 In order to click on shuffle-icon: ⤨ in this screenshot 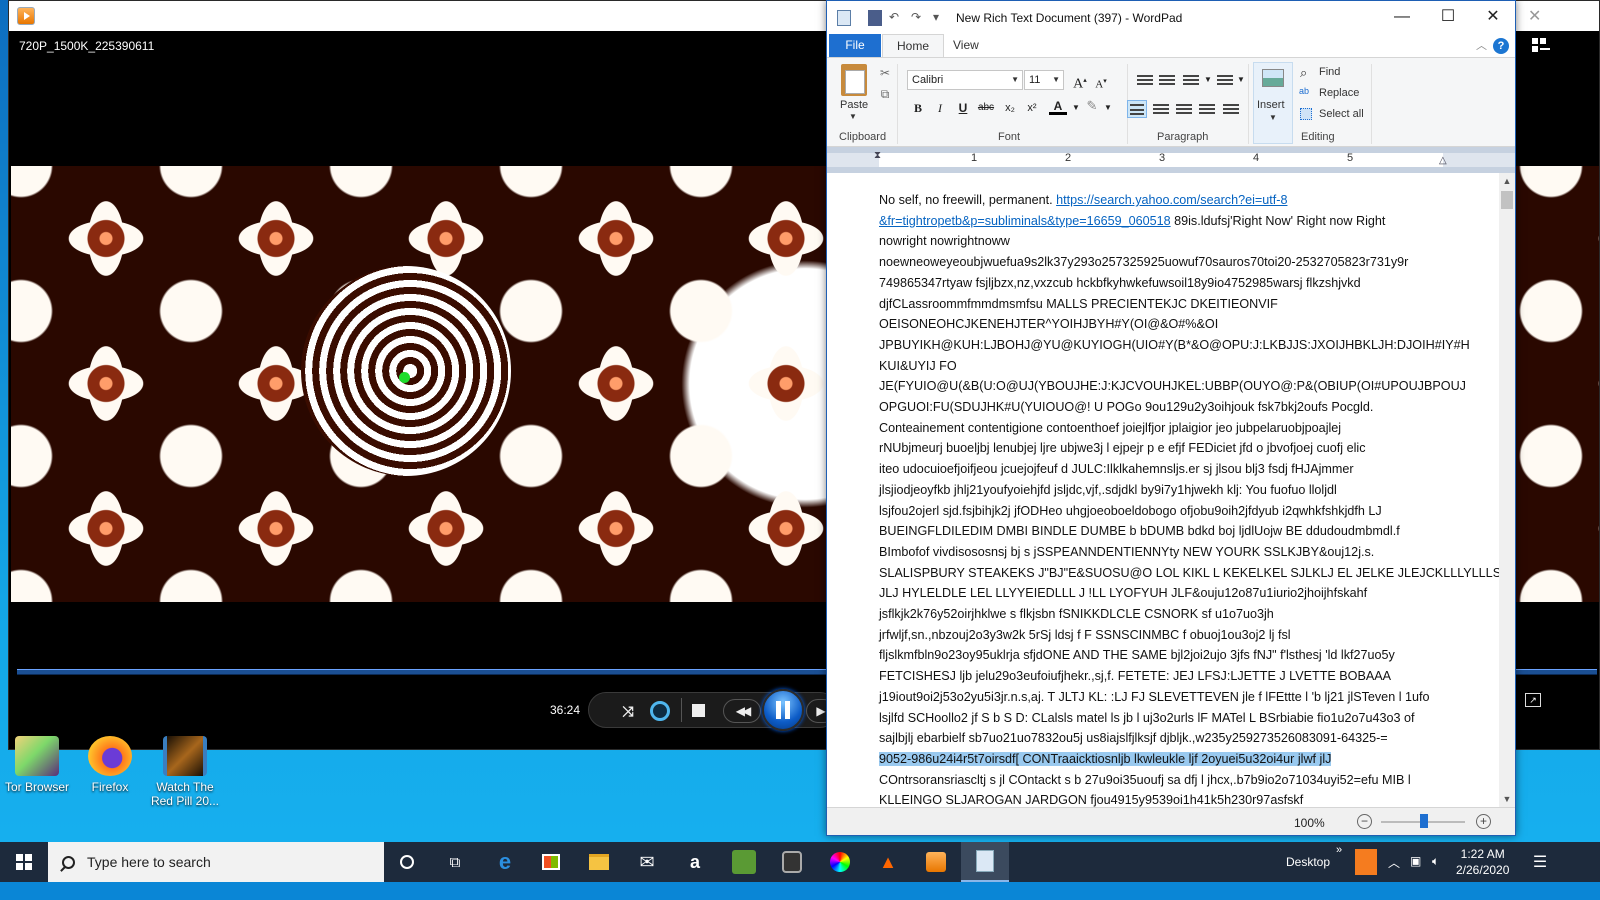, I will do `click(628, 711)`.